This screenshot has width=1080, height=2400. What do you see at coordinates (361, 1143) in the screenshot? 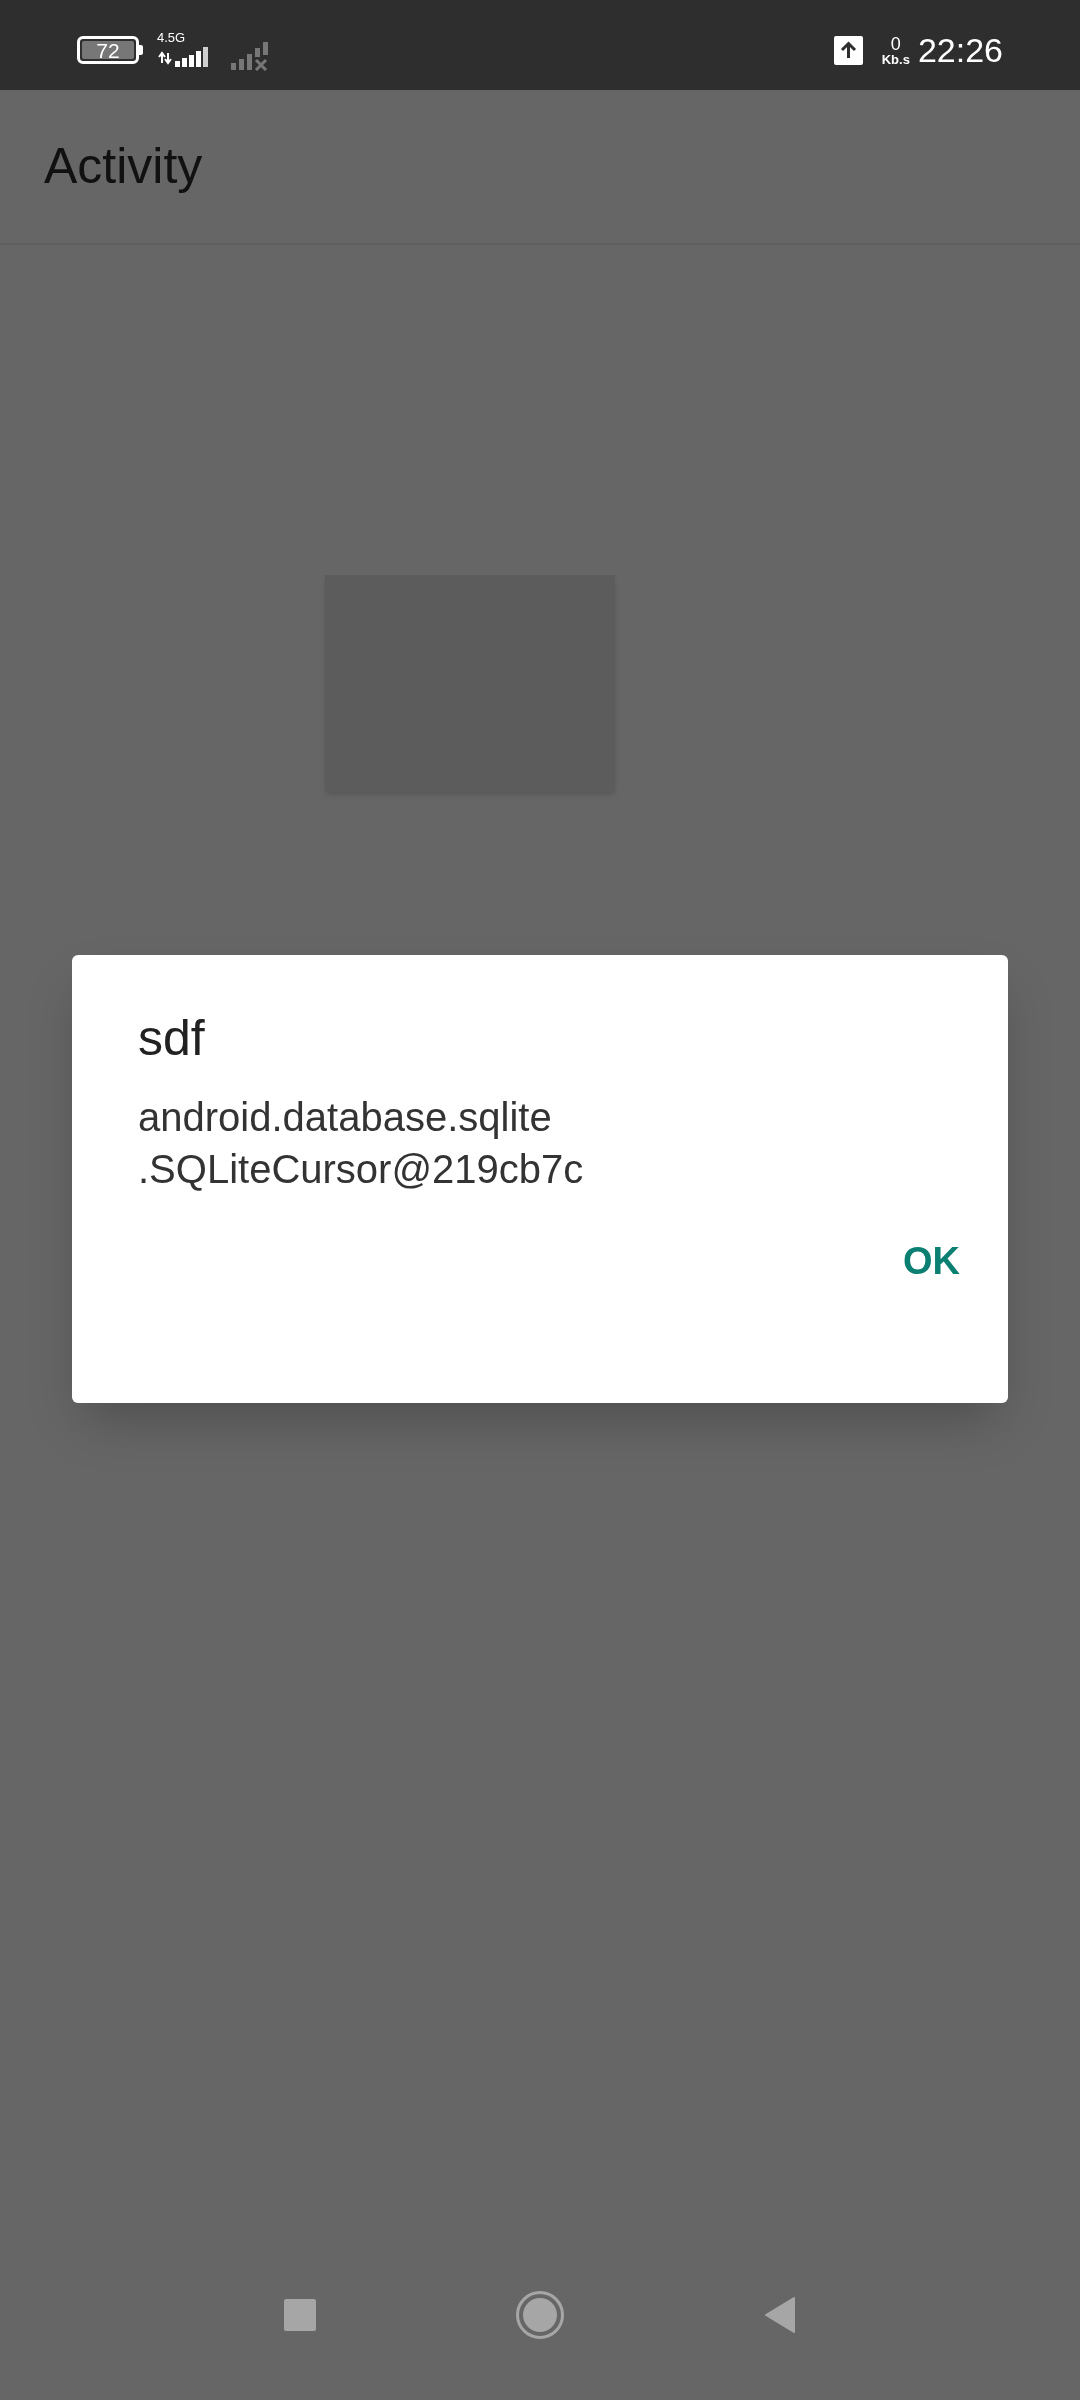
I see `dialog-message: android.database.sqlite .SQLiteCursor@219cb7c` at bounding box center [361, 1143].